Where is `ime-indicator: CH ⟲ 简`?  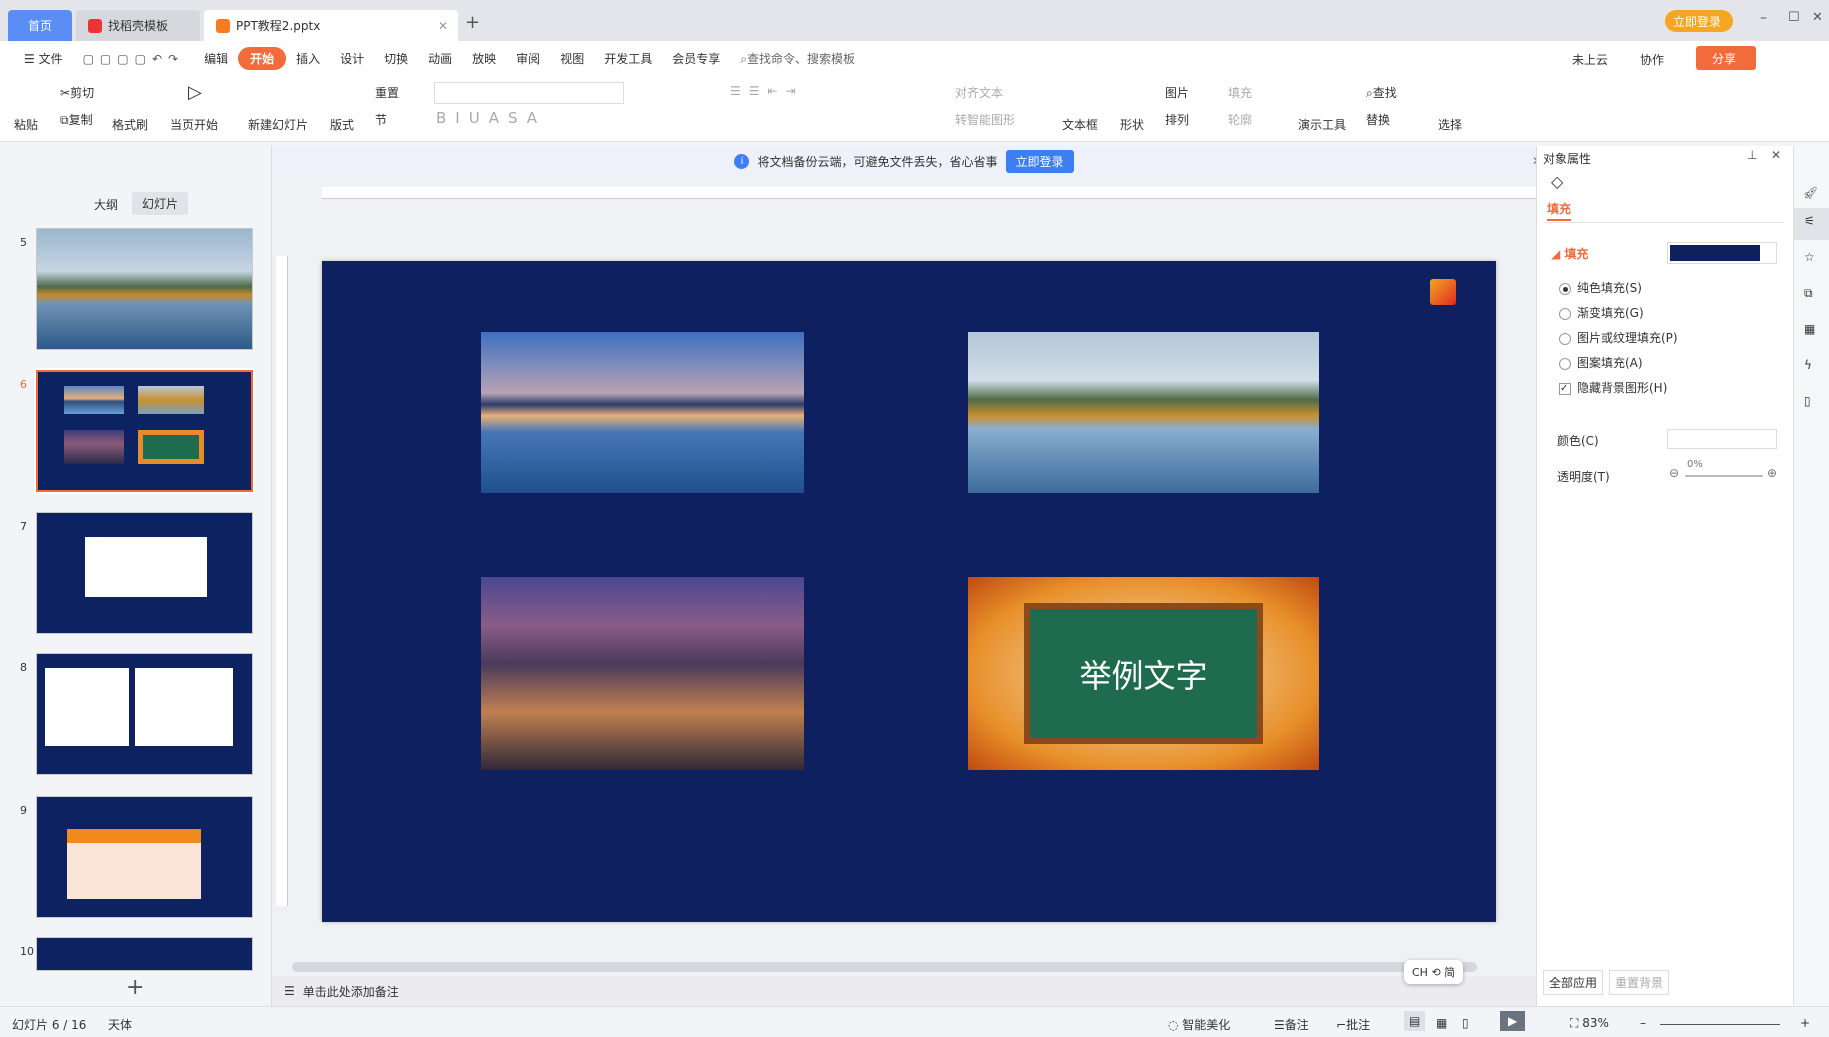
ime-indicator: CH ⟲ 简 is located at coordinates (1434, 972).